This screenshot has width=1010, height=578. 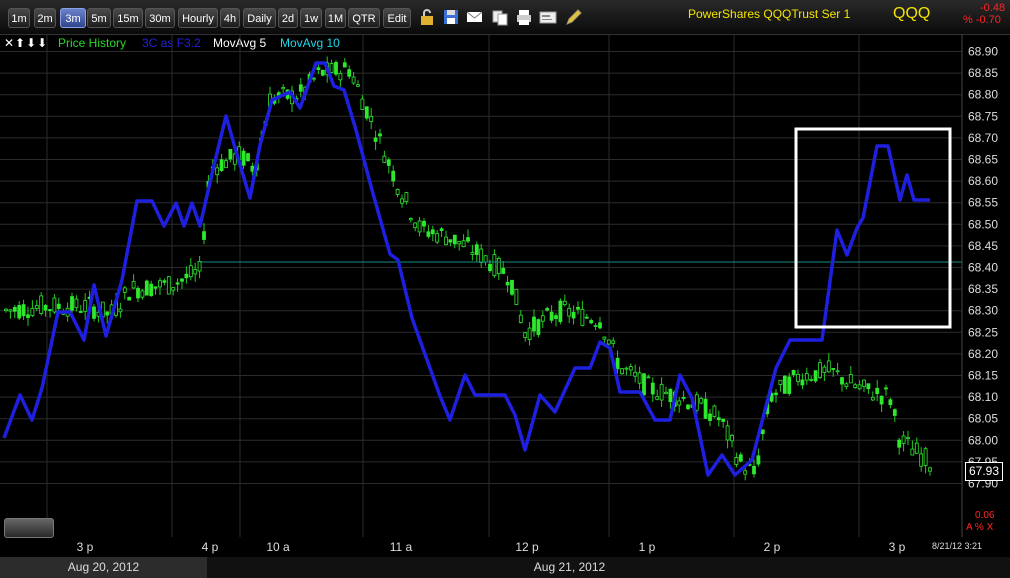 What do you see at coordinates (288, 18) in the screenshot?
I see `timeframe-2d-button: 2d` at bounding box center [288, 18].